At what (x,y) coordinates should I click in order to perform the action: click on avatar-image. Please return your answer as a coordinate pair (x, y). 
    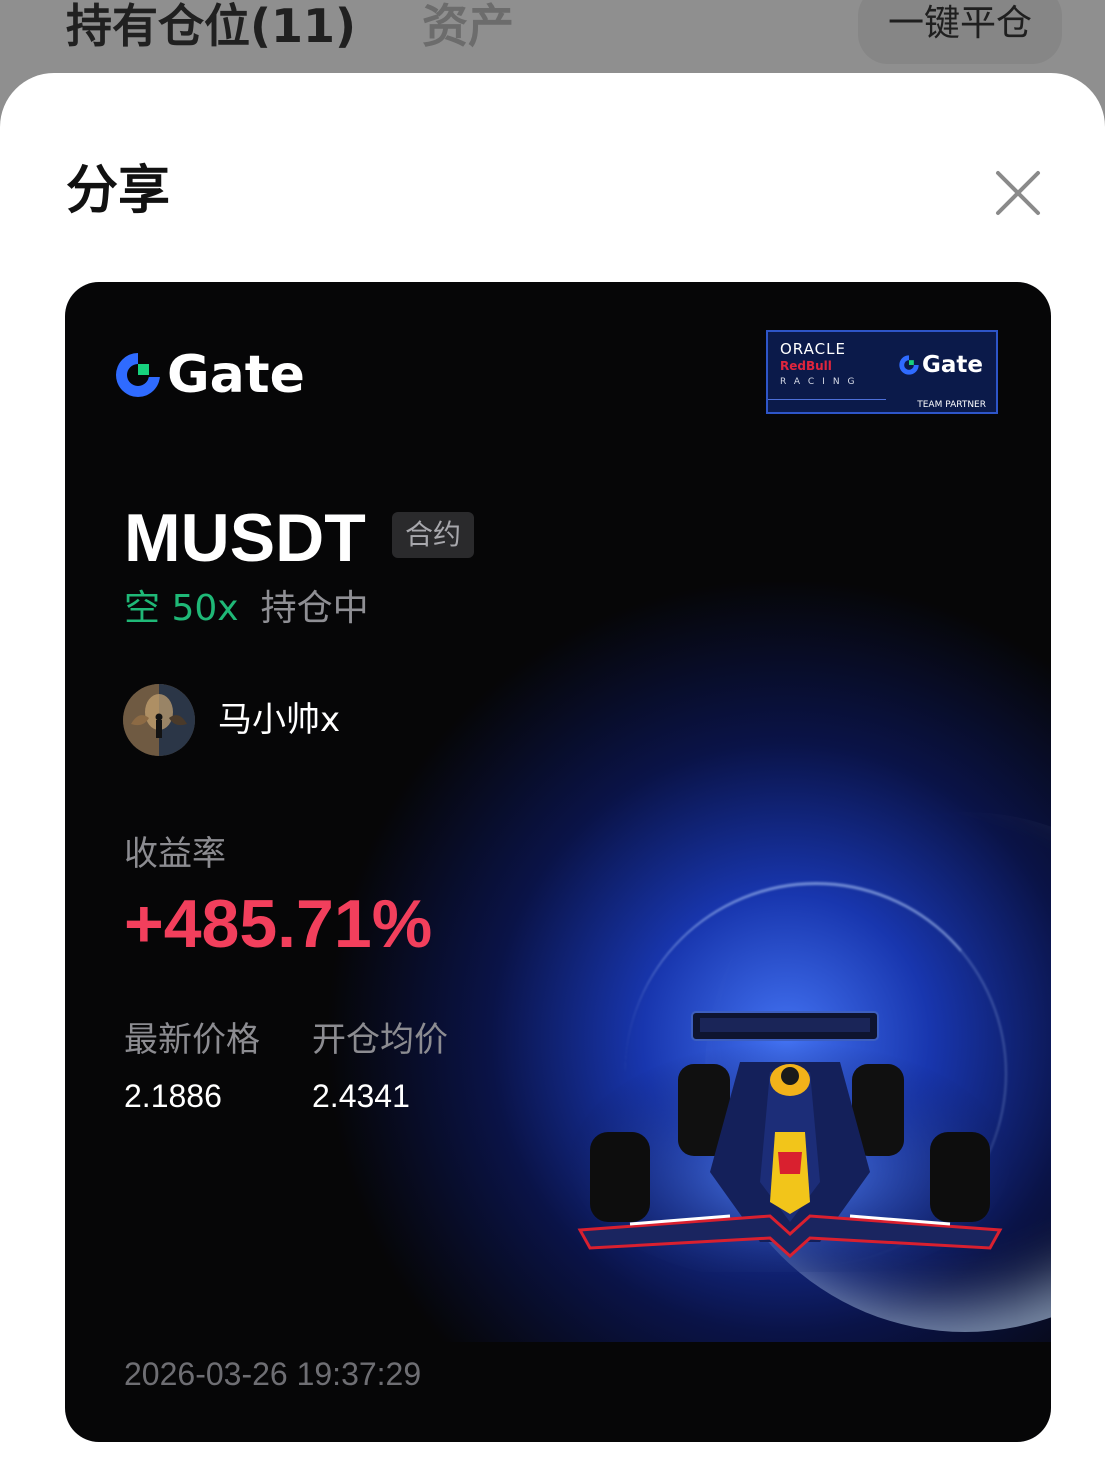
    Looking at the image, I should click on (159, 720).